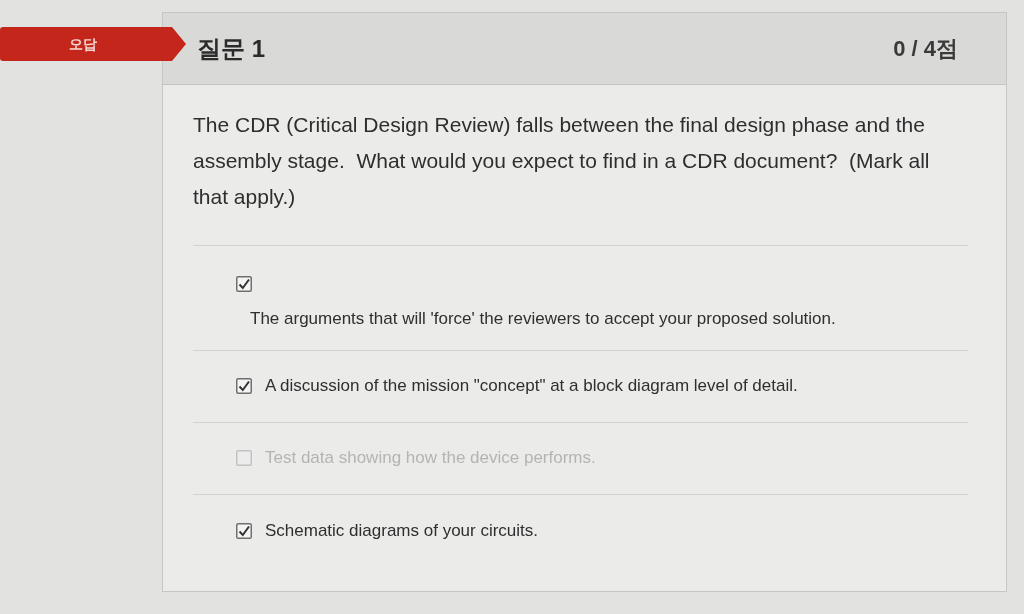 The image size is (1024, 614). I want to click on answer-text: Schematic diagrams of your circuits., so click(402, 530).